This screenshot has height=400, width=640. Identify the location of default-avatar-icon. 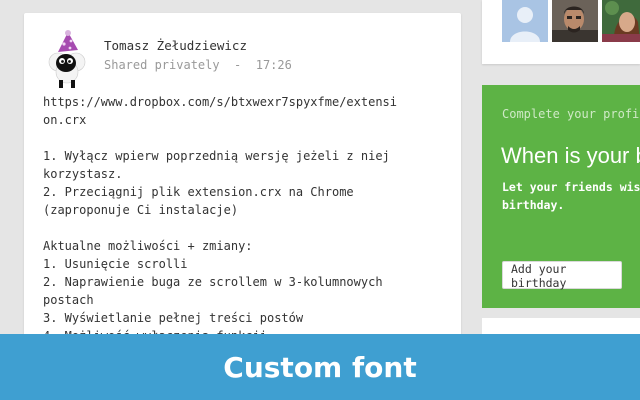
(525, 21).